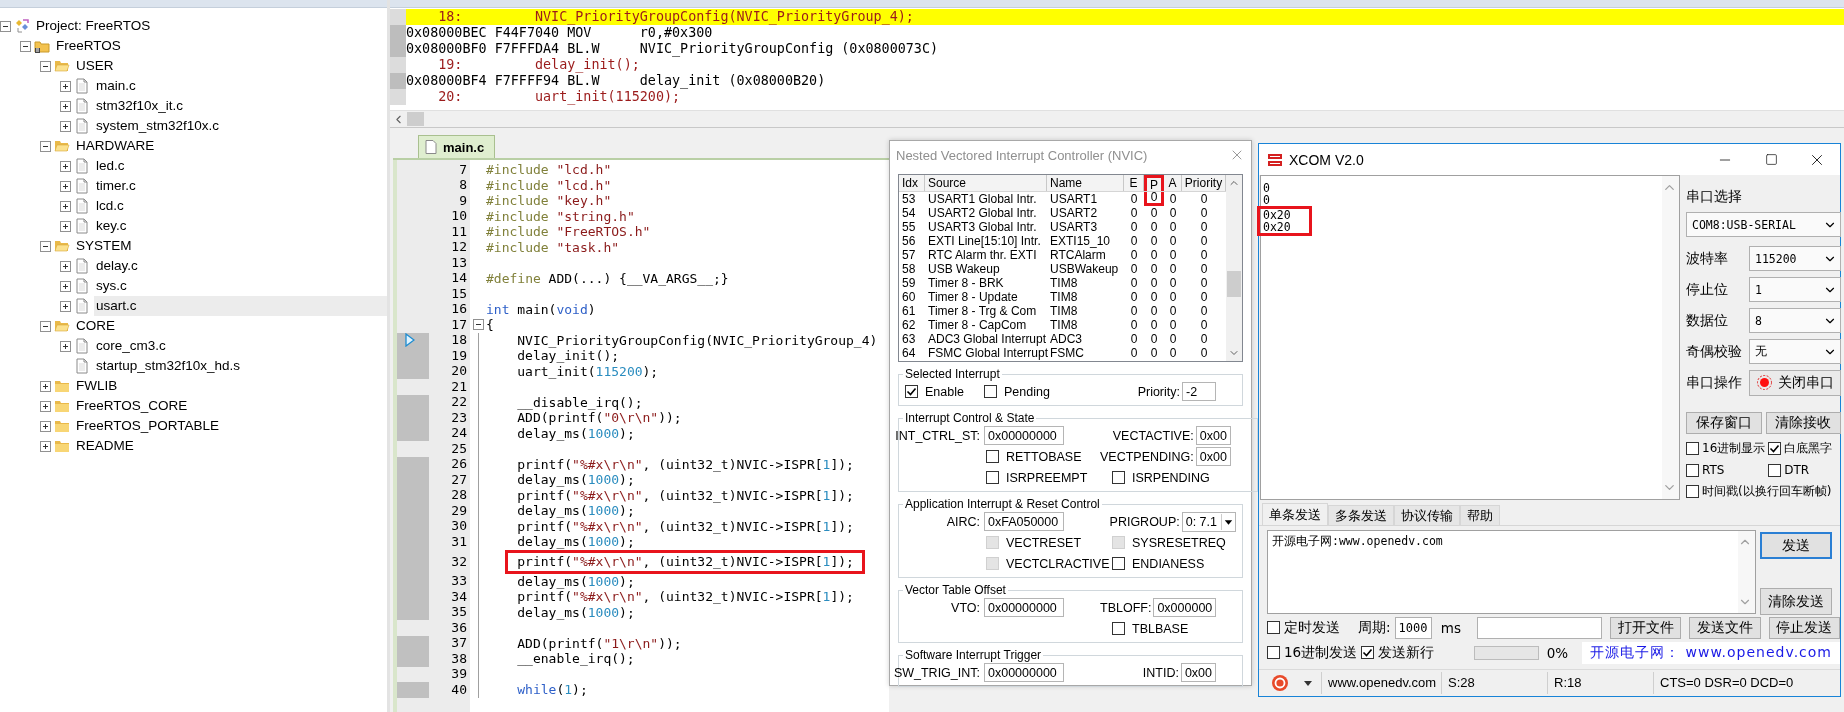 The width and height of the screenshot is (1844, 712). What do you see at coordinates (240, 266) in the screenshot?
I see `tree-item: delay.c` at bounding box center [240, 266].